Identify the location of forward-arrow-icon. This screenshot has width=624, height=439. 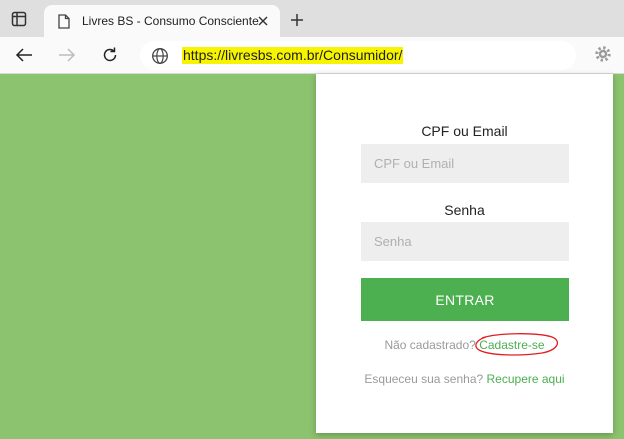
(67, 55).